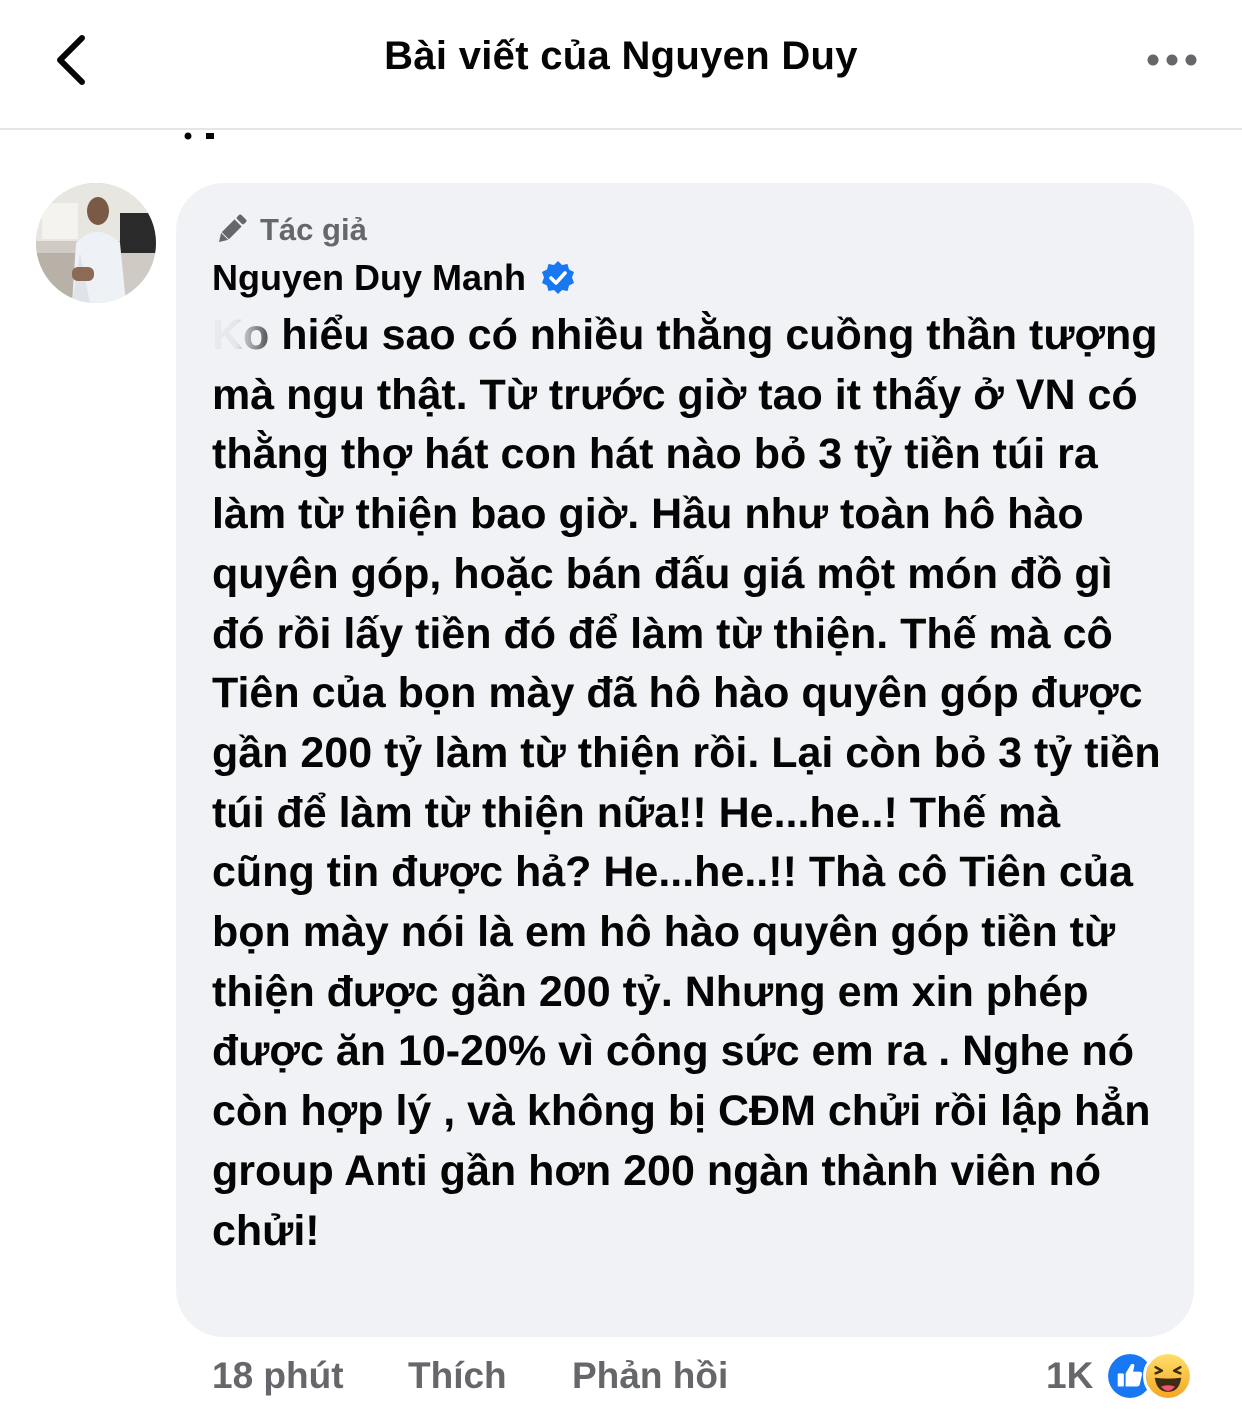  Describe the element at coordinates (313, 229) in the screenshot. I see `author-badge-label: Tác giả` at that location.